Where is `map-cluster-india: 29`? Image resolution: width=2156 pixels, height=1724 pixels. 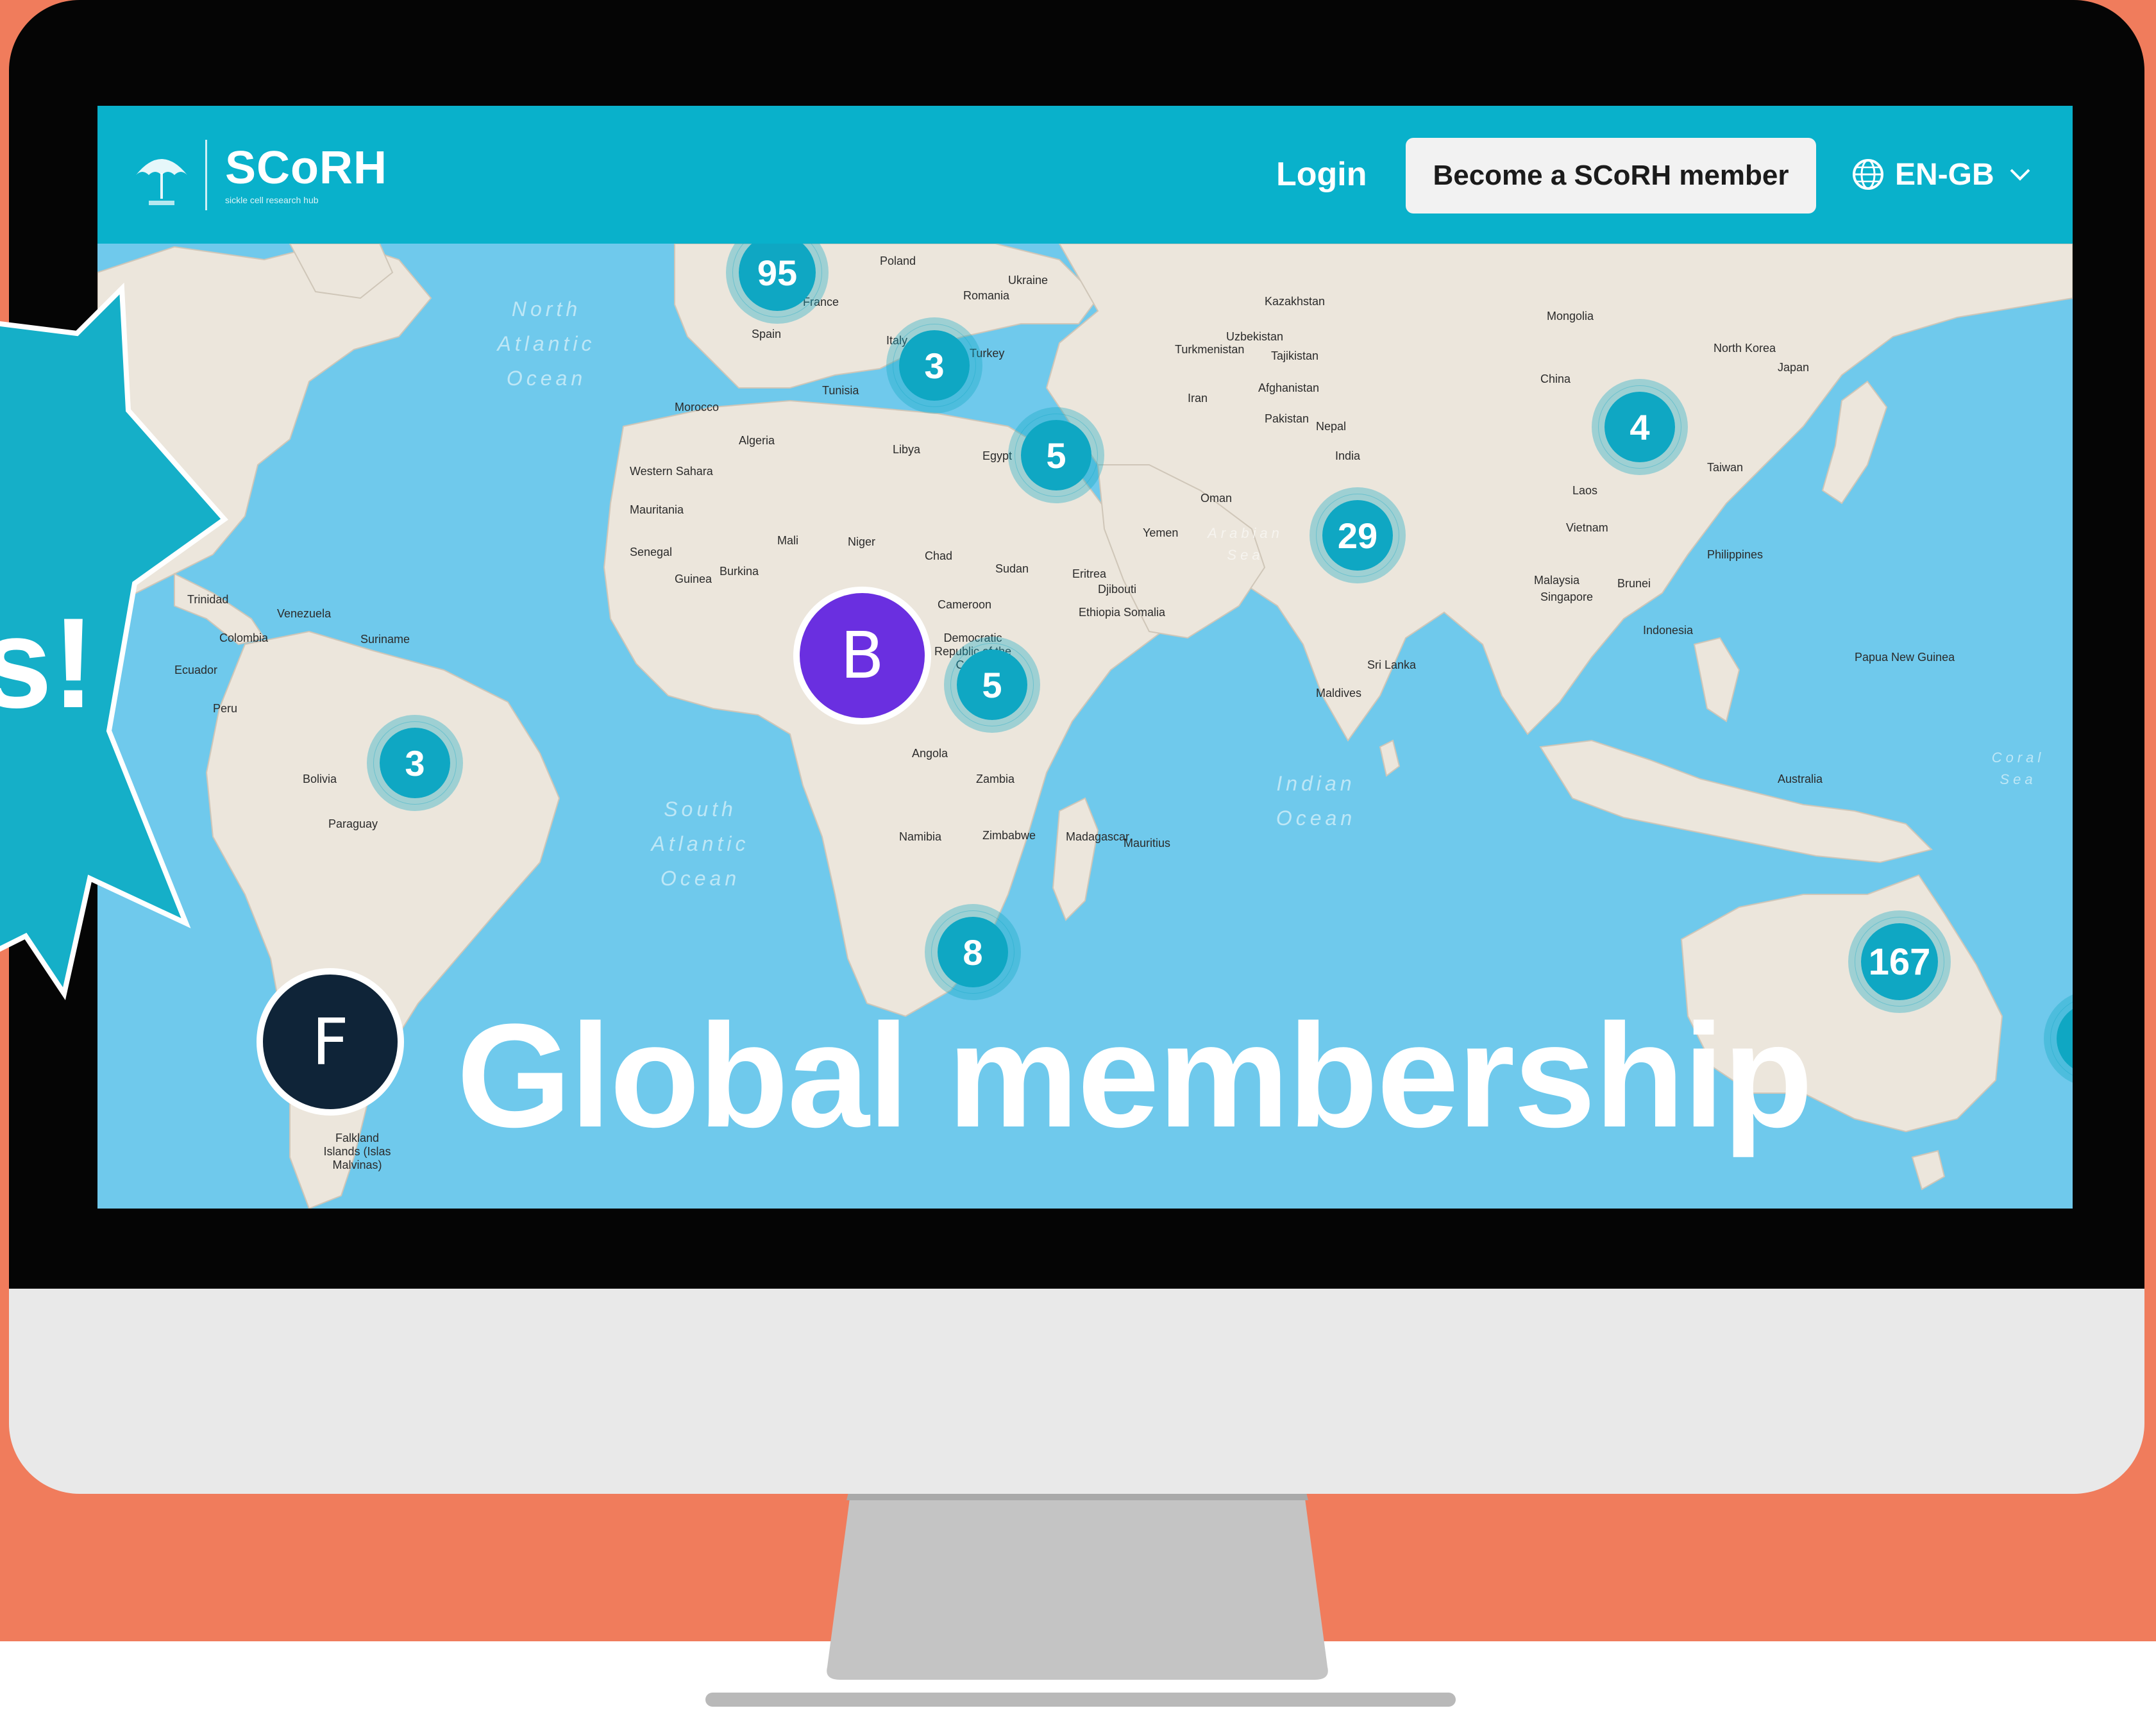 map-cluster-india: 29 is located at coordinates (1357, 535).